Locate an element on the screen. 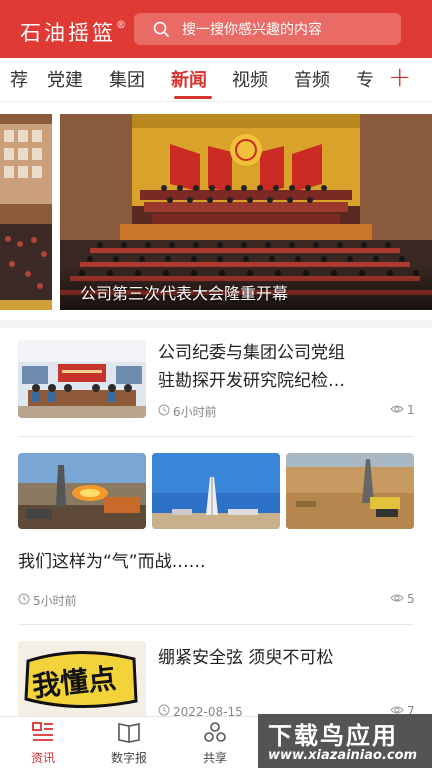 The height and width of the screenshot is (768, 432). tab-news: 新闻 is located at coordinates (189, 79).